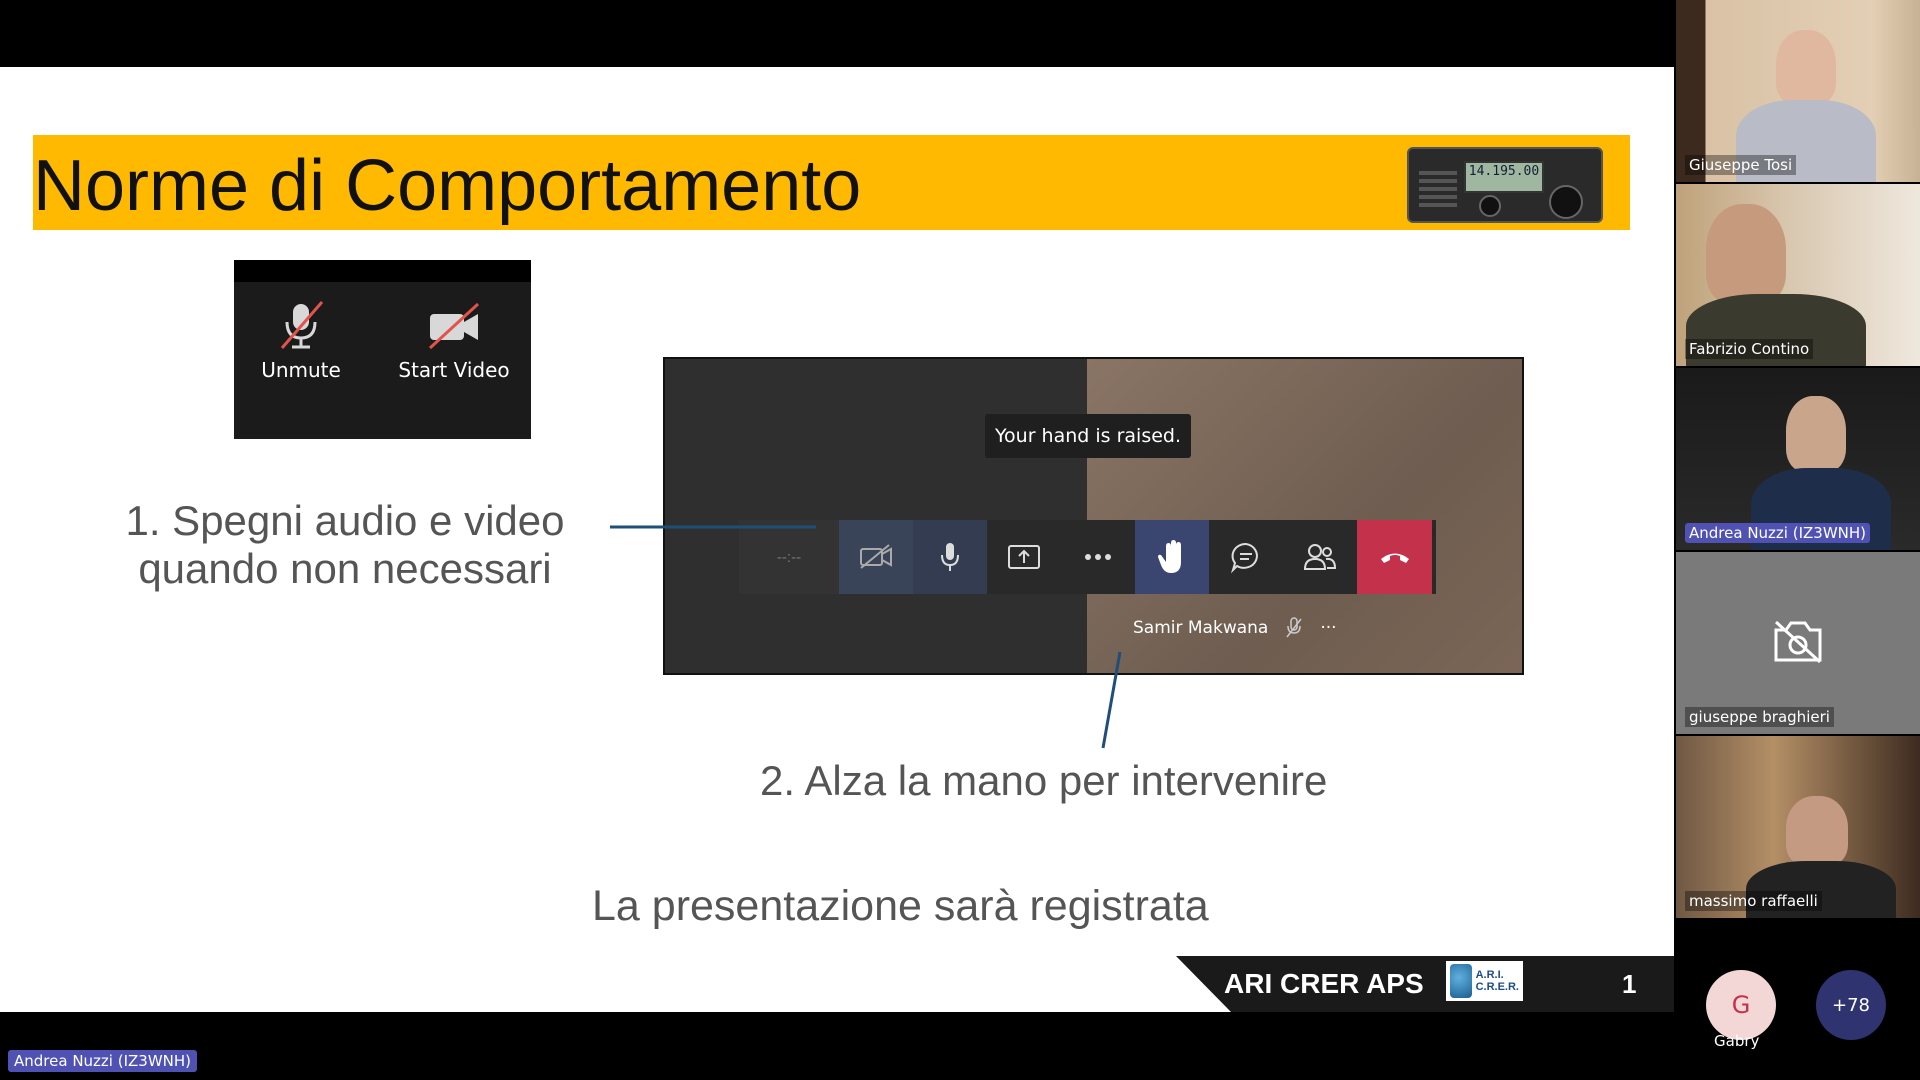  I want to click on more-options-icon, so click(1098, 557).